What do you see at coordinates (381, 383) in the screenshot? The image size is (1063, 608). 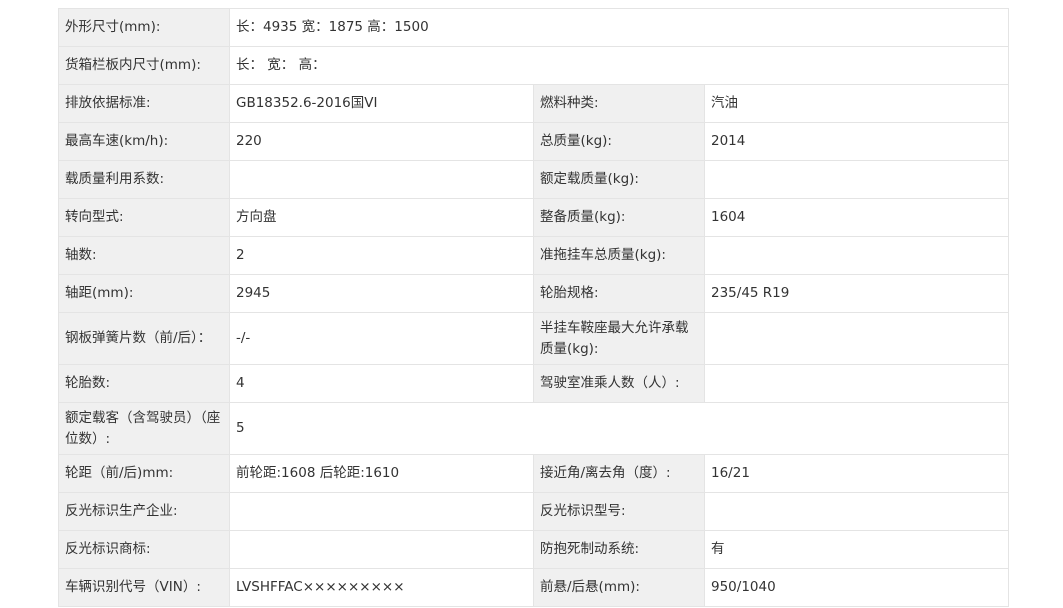 I see `spec-value: 4` at bounding box center [381, 383].